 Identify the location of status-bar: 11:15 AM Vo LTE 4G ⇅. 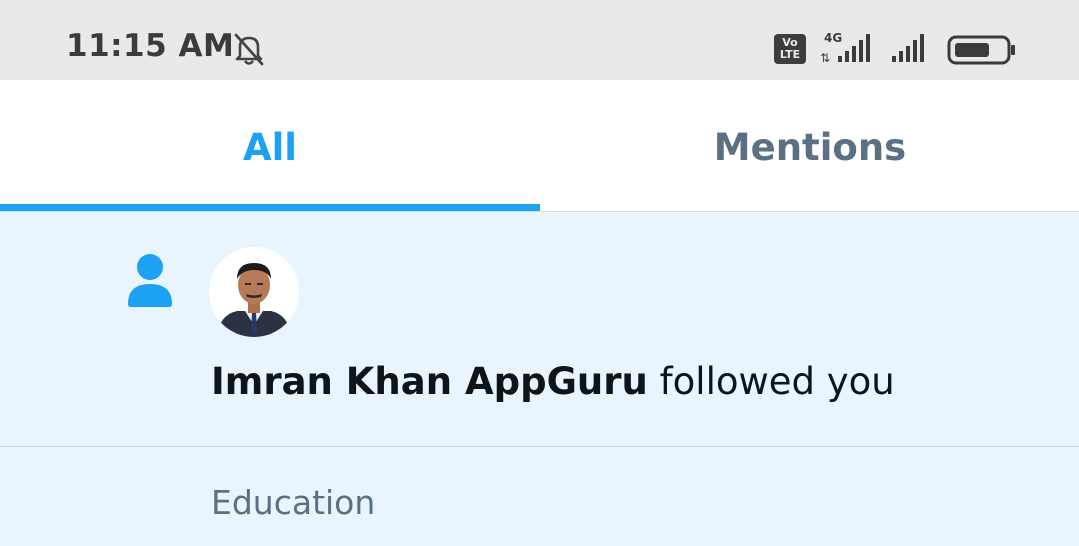
(539, 40).